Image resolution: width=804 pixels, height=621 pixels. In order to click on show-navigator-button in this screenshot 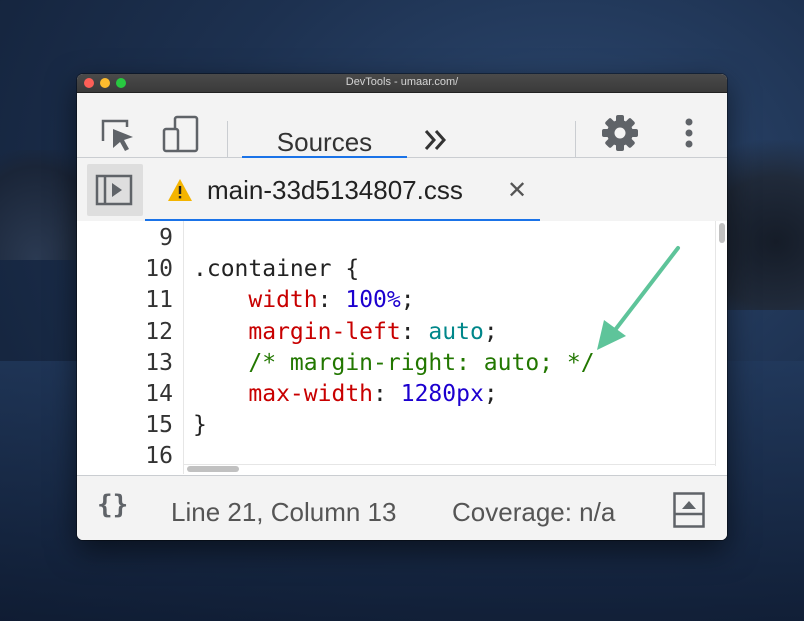, I will do `click(115, 190)`.